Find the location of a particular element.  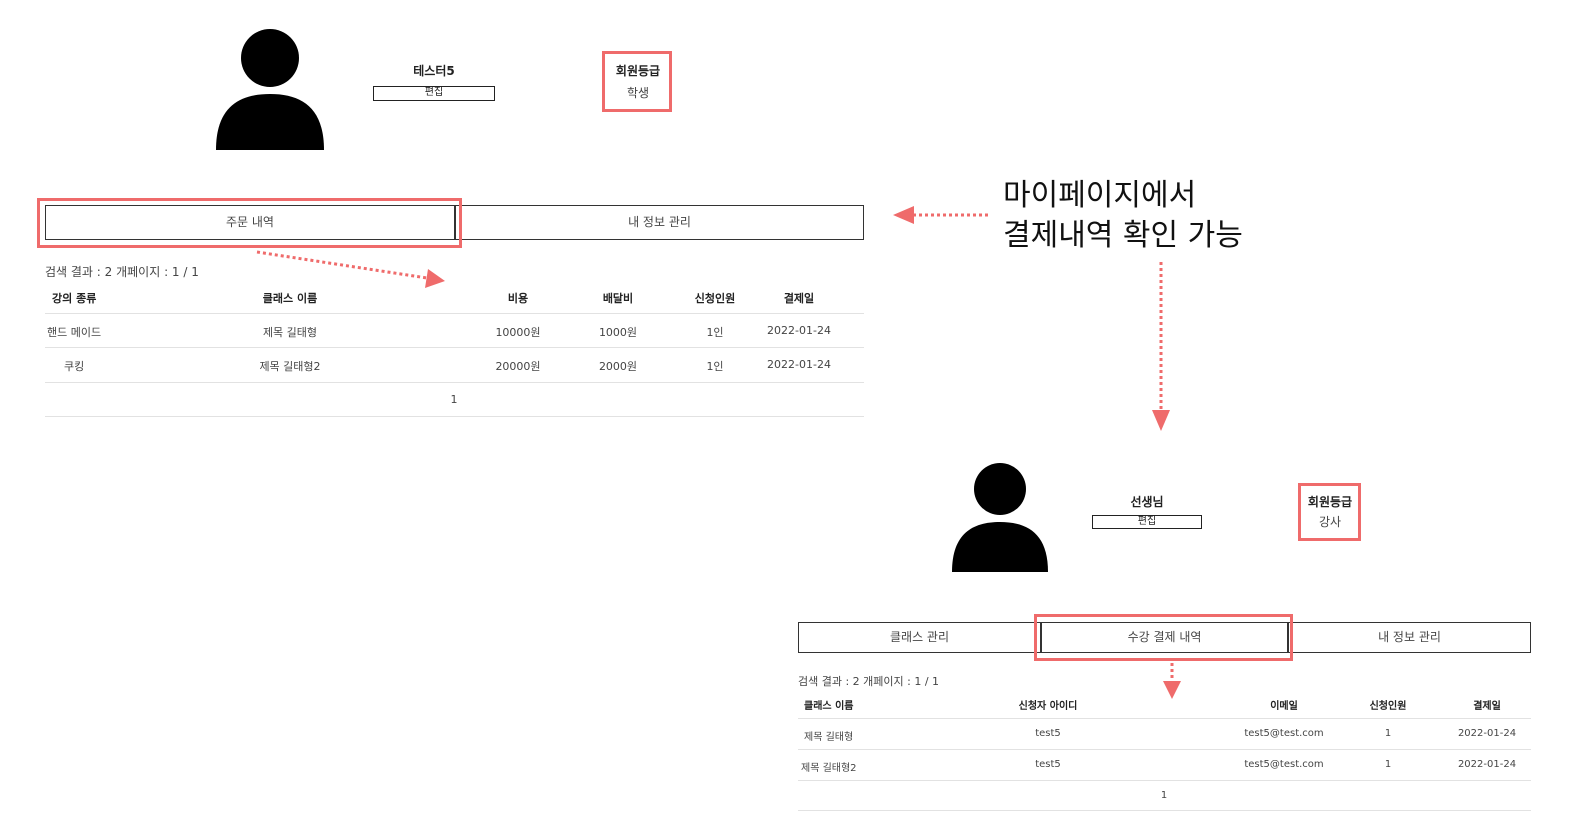

arrow-to-bottom-table is located at coordinates (1172, 681).